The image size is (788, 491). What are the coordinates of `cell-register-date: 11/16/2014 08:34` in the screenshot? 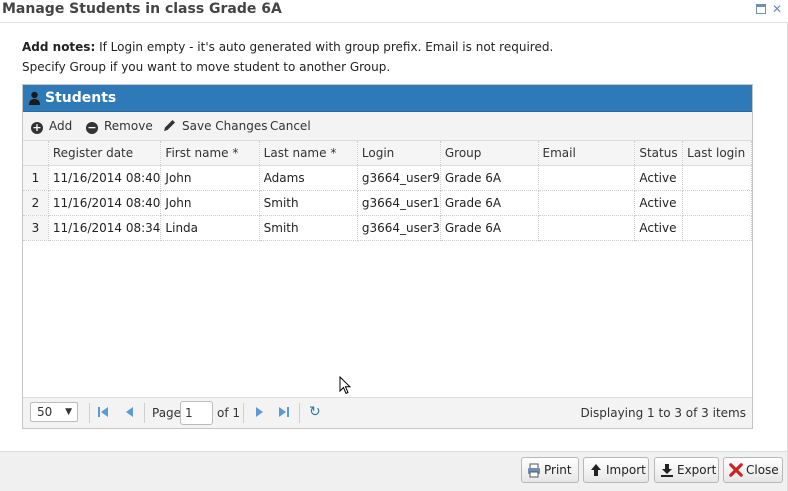 It's located at (105, 228).